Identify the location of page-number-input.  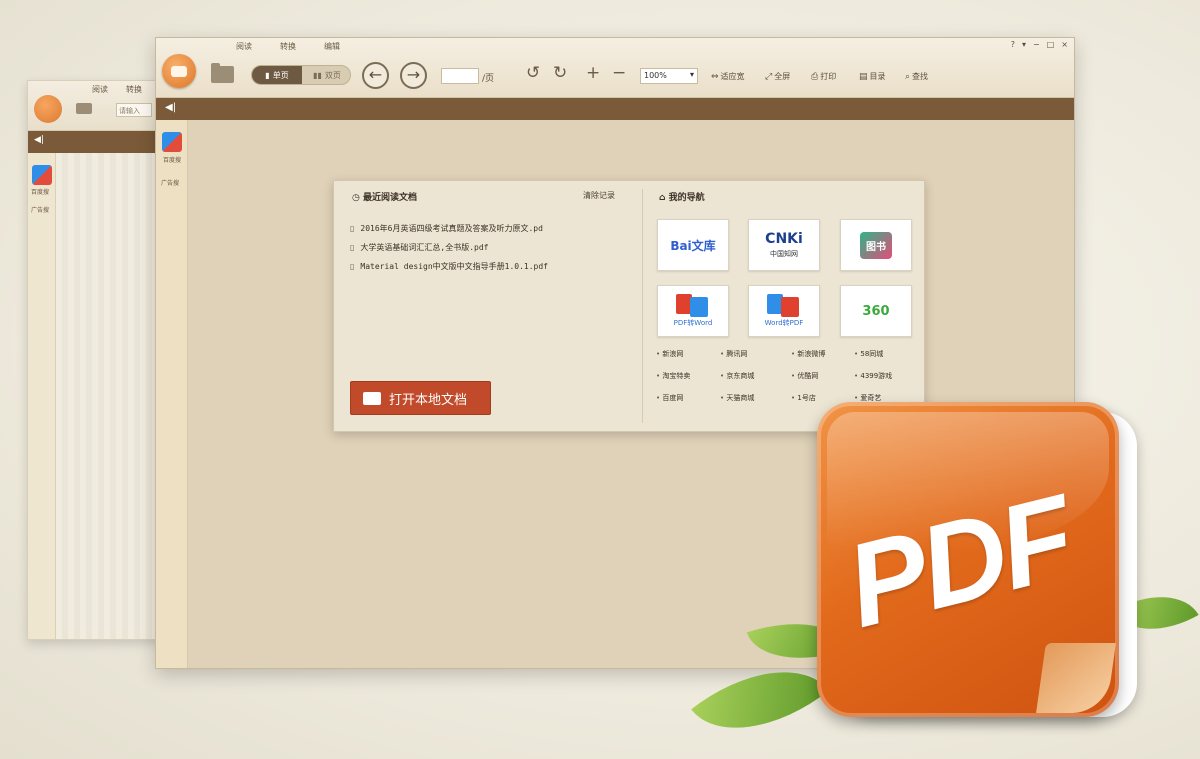
(460, 76).